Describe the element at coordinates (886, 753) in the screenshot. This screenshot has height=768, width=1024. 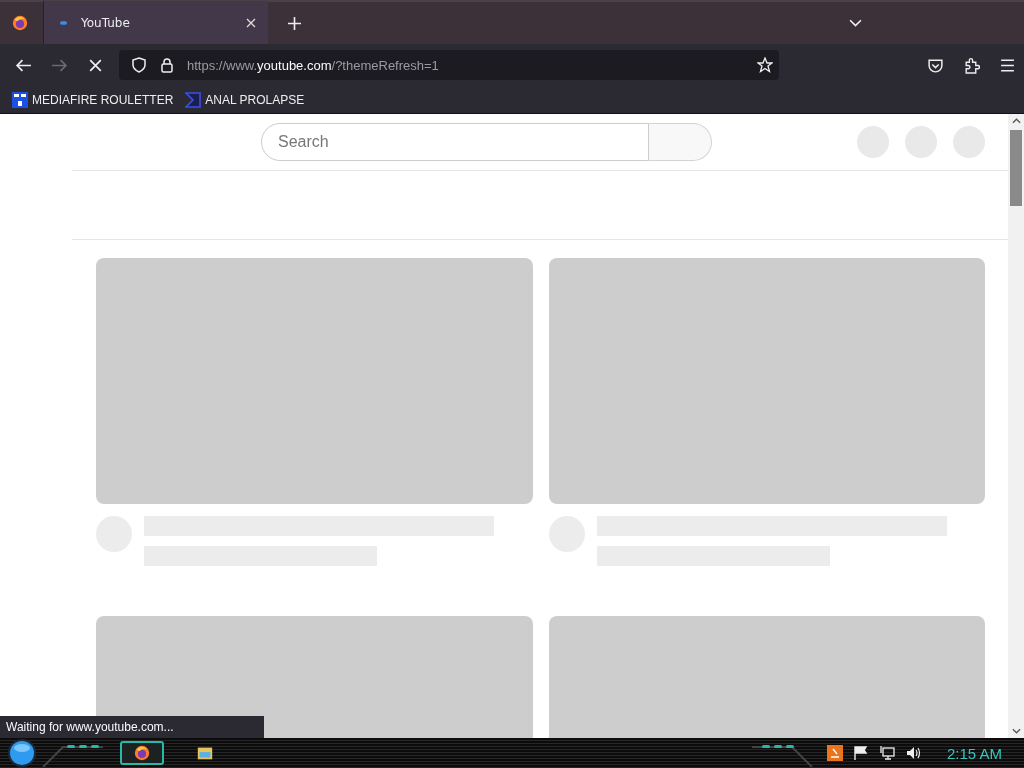
I see `network-icon` at that location.